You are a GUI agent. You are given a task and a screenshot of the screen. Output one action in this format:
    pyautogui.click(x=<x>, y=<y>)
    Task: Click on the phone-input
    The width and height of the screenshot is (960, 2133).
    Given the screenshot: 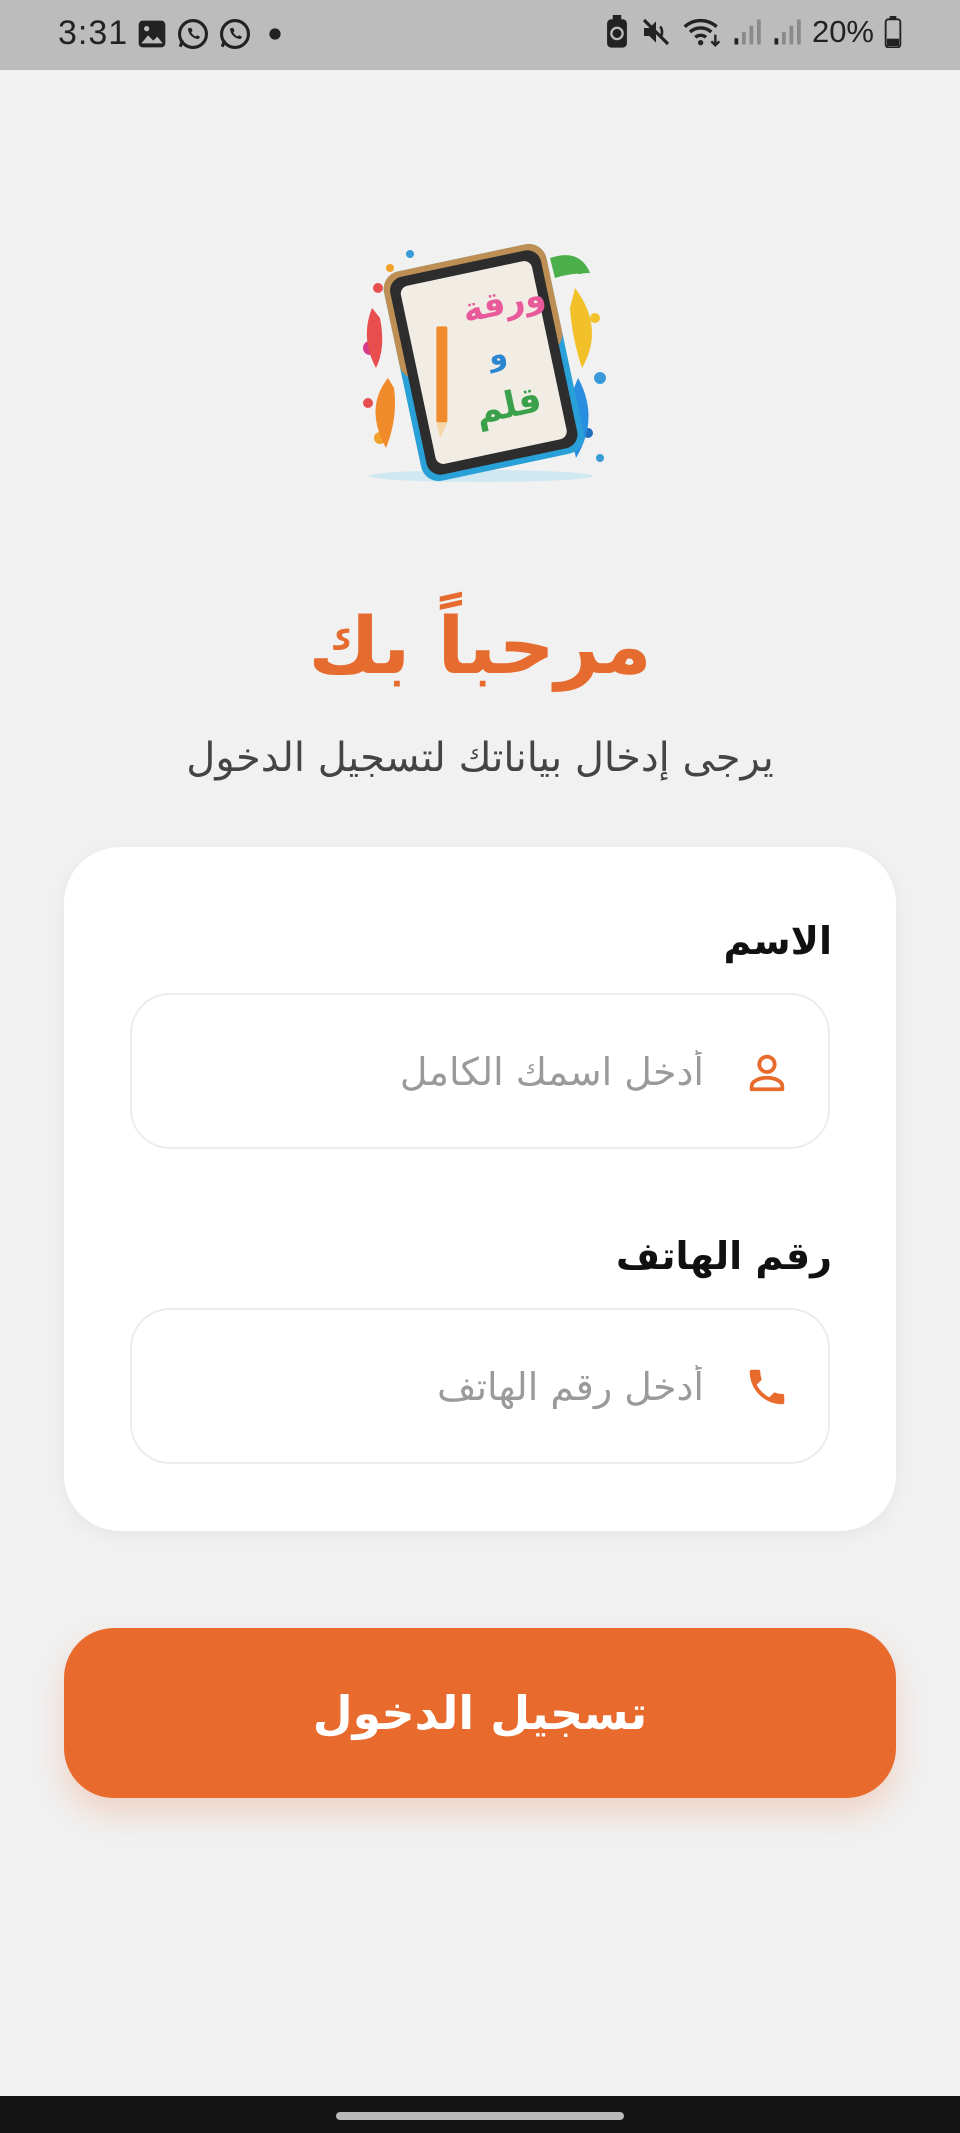 What is the action you would take?
    pyautogui.click(x=434, y=1387)
    